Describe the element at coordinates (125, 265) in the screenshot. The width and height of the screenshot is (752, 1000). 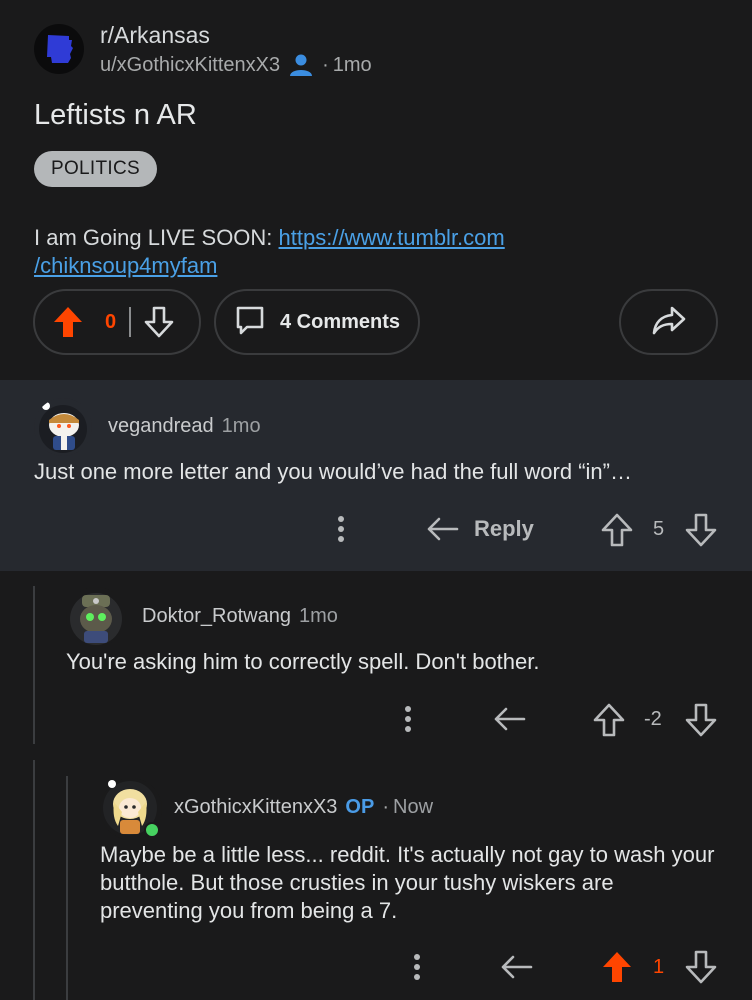
I see `post-link-continued: /chiknsoup4myfam` at that location.